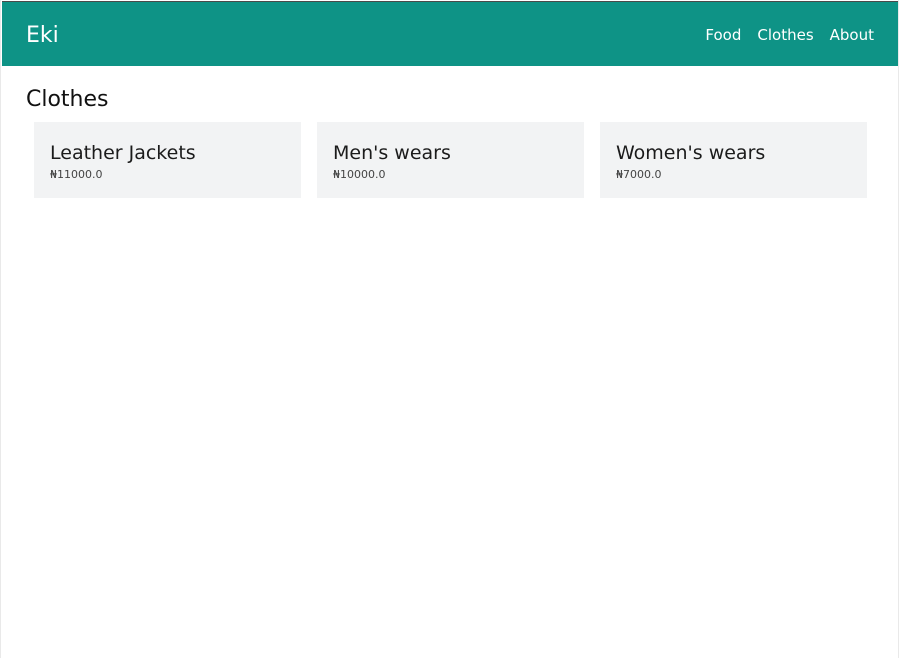  Describe the element at coordinates (76, 174) in the screenshot. I see `product-price: ₦11000.0` at that location.